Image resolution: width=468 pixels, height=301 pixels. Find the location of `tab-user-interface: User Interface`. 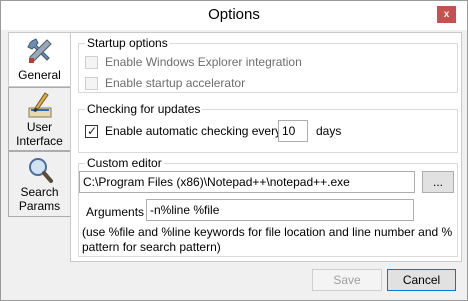

tab-user-interface: User Interface is located at coordinates (39, 119).